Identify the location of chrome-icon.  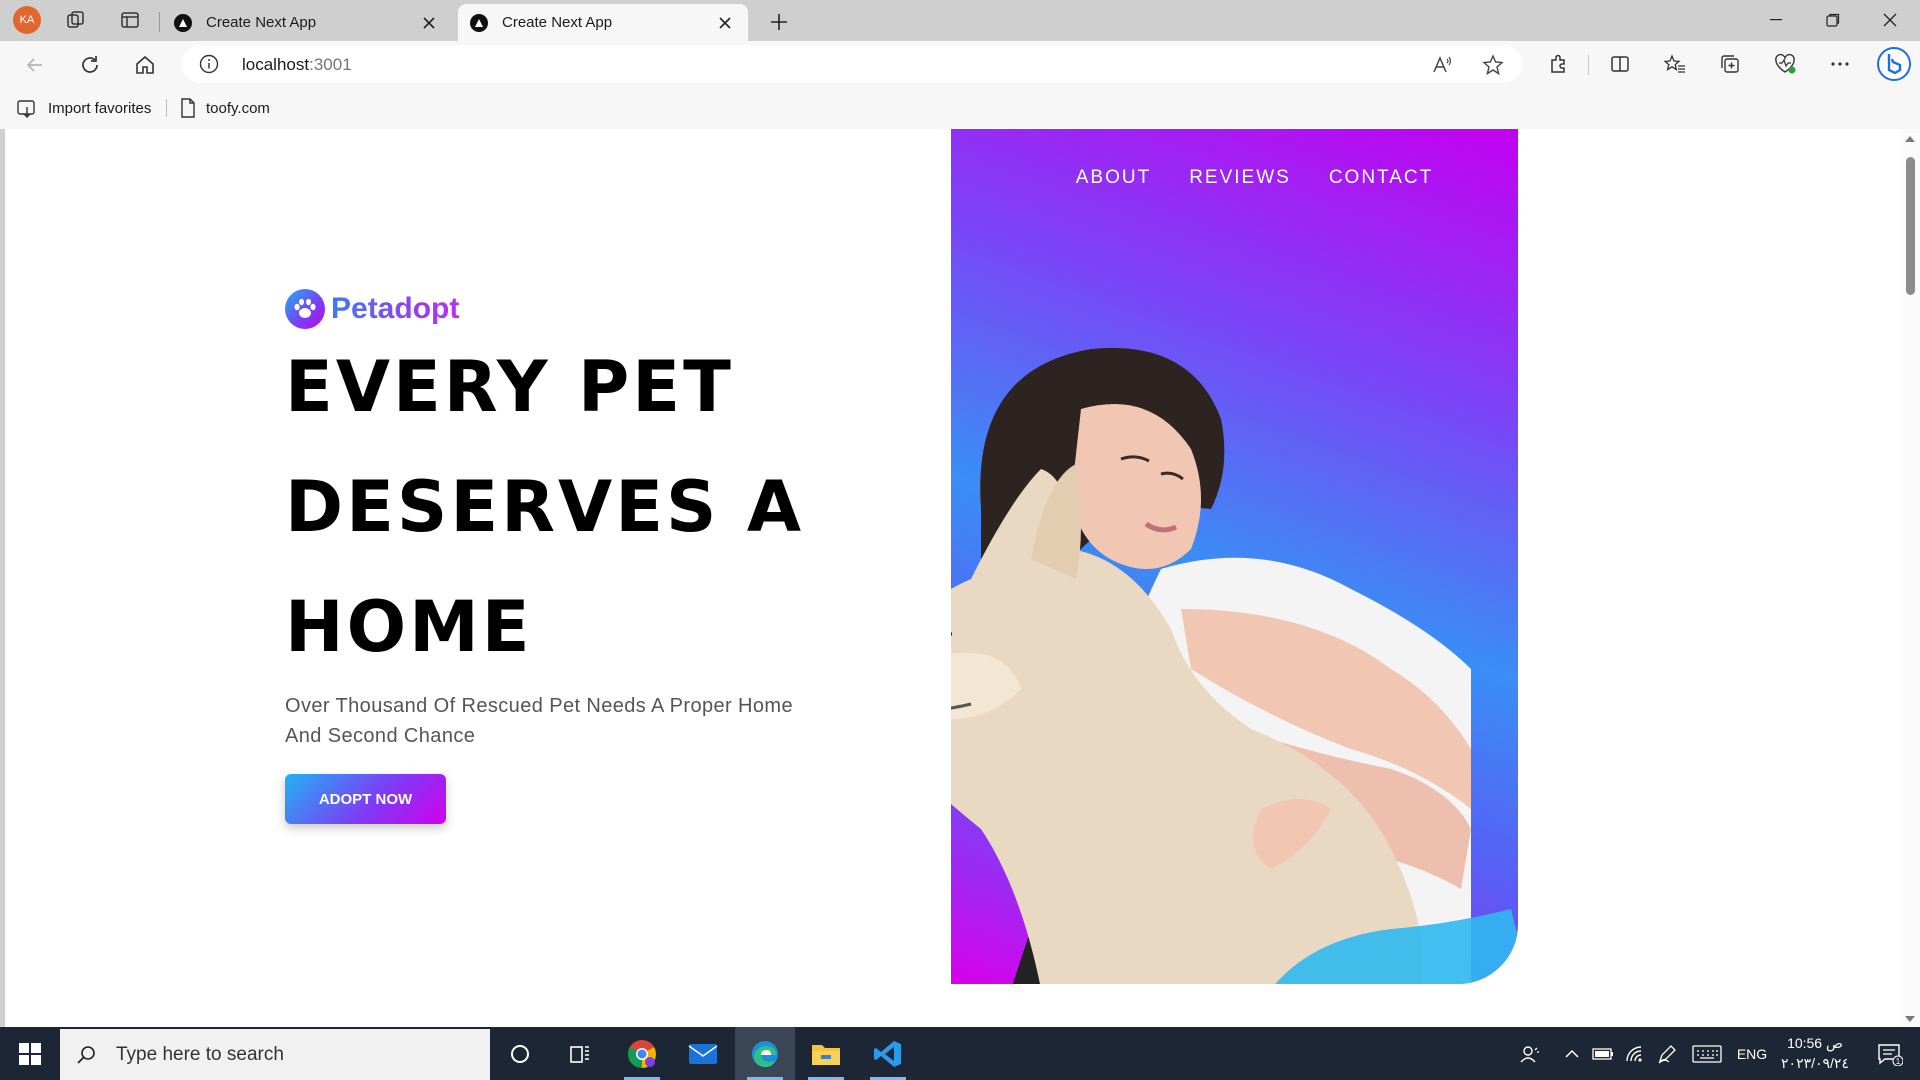
(642, 1053).